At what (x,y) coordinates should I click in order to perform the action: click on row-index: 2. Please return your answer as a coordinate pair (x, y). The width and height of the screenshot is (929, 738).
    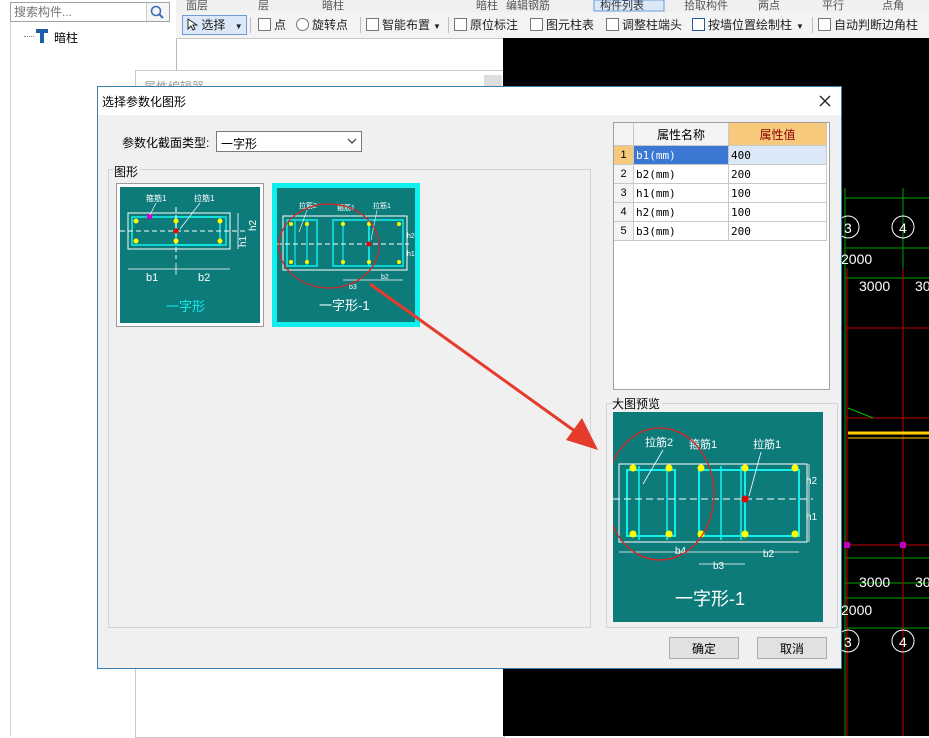
    Looking at the image, I should click on (624, 174).